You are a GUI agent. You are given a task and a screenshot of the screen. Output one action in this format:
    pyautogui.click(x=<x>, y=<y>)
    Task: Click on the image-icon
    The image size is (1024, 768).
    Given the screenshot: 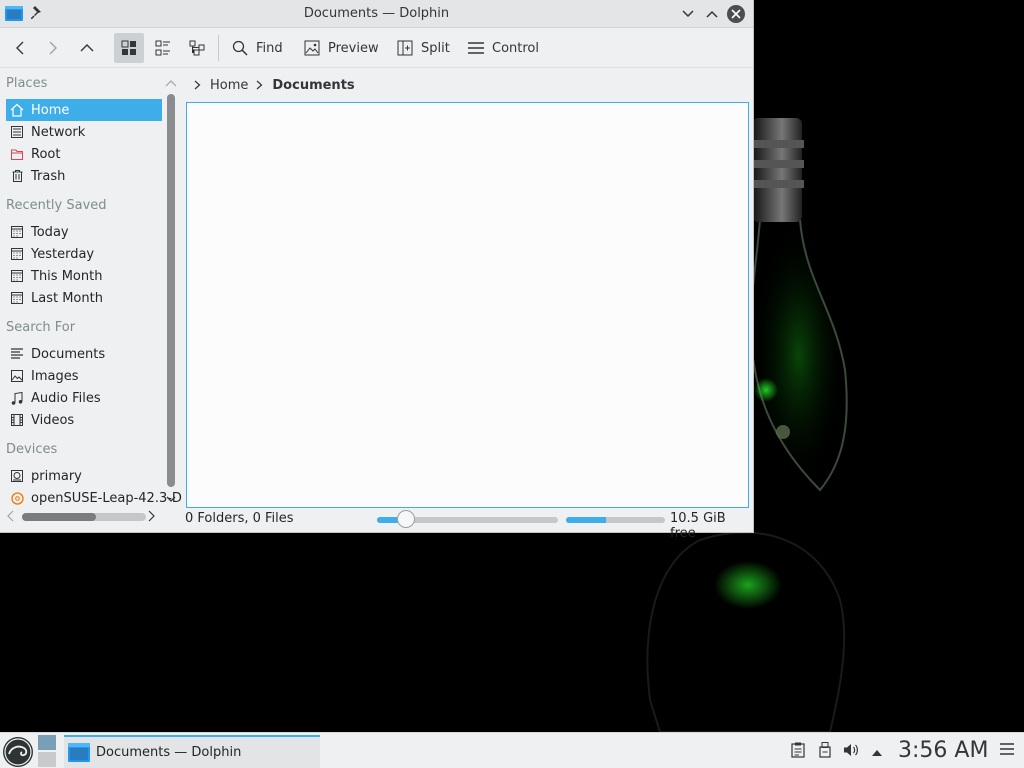 What is the action you would take?
    pyautogui.click(x=17, y=376)
    